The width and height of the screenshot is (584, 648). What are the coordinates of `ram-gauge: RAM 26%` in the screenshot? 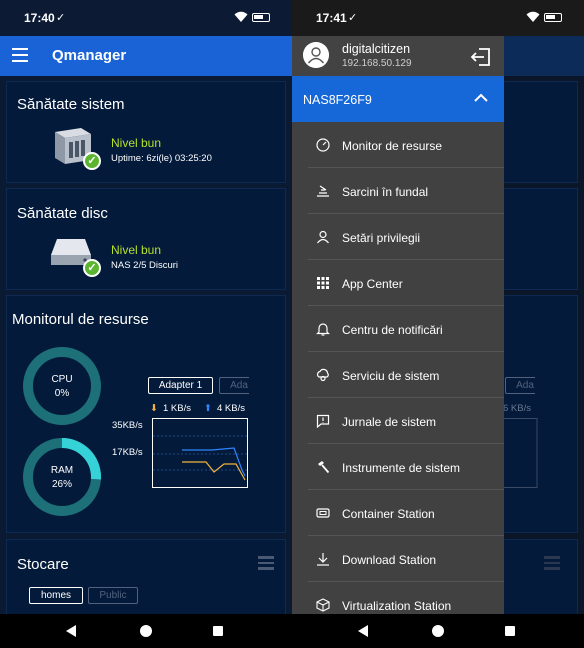 It's located at (62, 477).